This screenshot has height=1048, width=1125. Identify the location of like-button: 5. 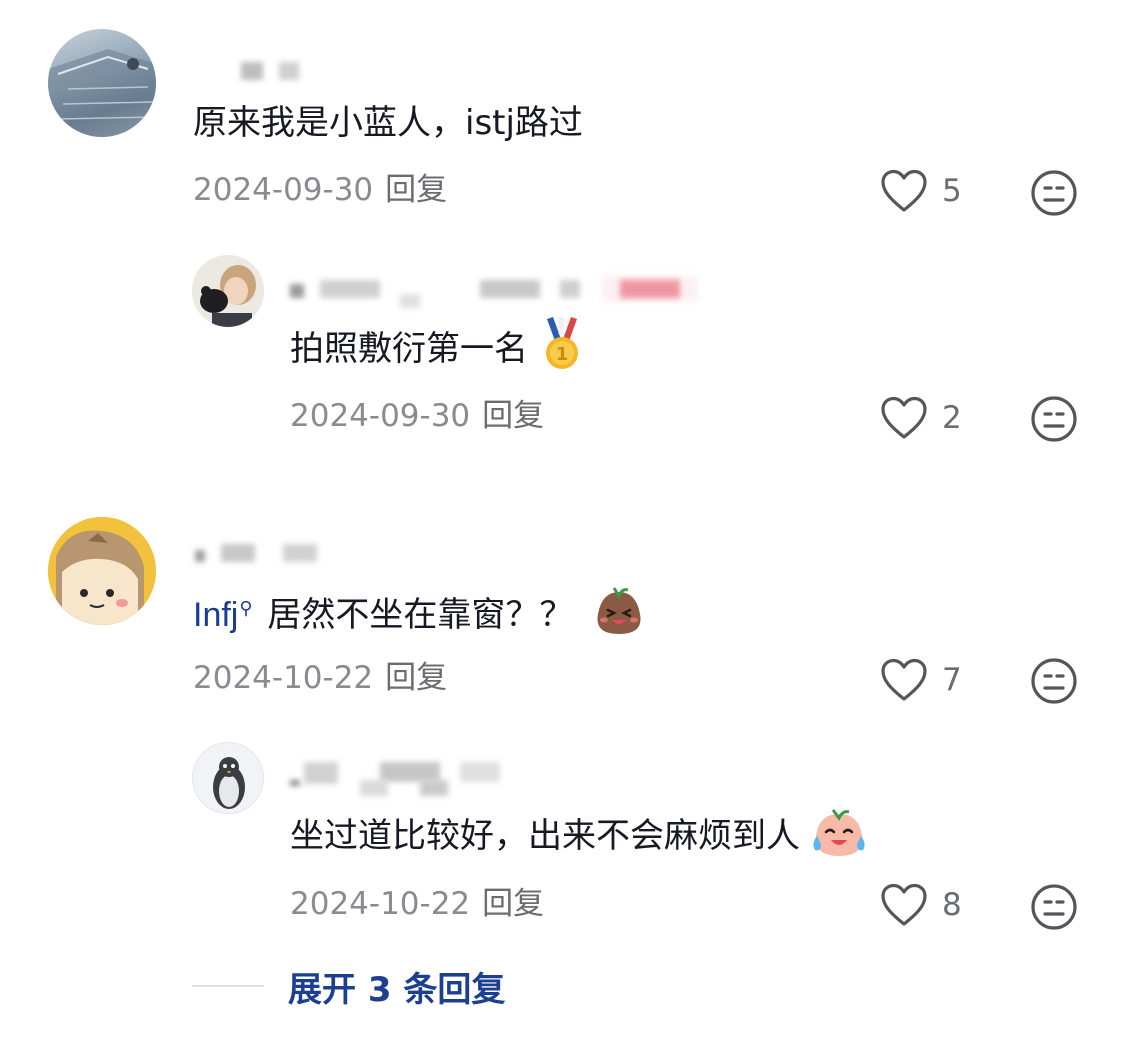
(921, 191).